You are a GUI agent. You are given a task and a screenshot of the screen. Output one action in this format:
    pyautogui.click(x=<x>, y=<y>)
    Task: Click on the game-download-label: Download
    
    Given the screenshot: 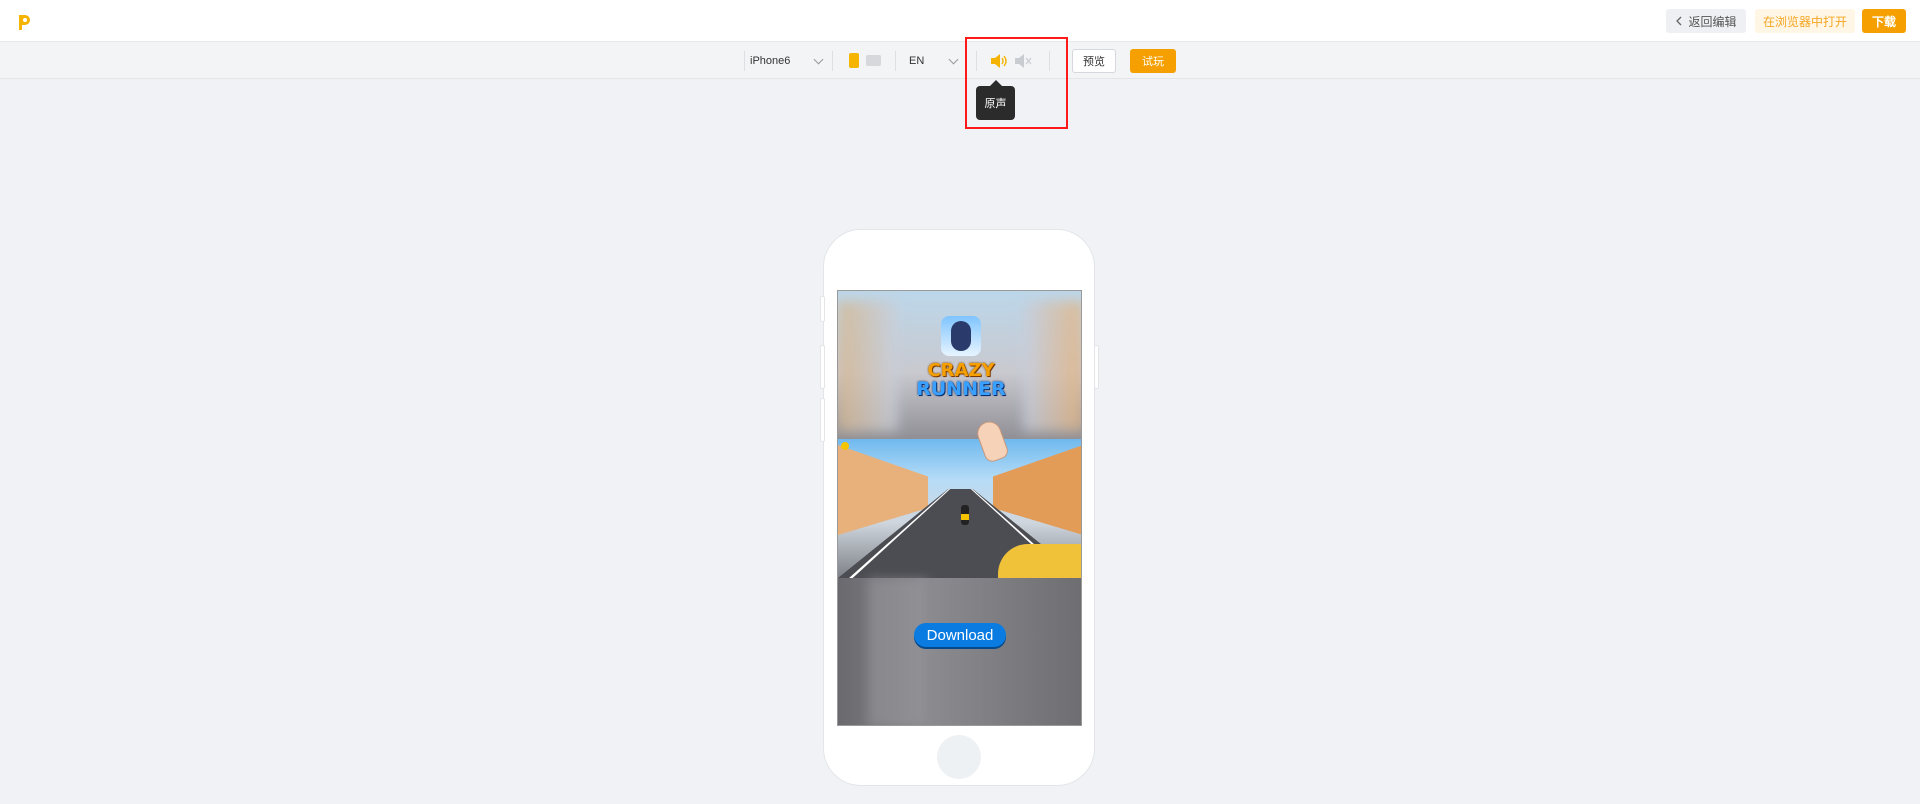 What is the action you would take?
    pyautogui.click(x=960, y=635)
    